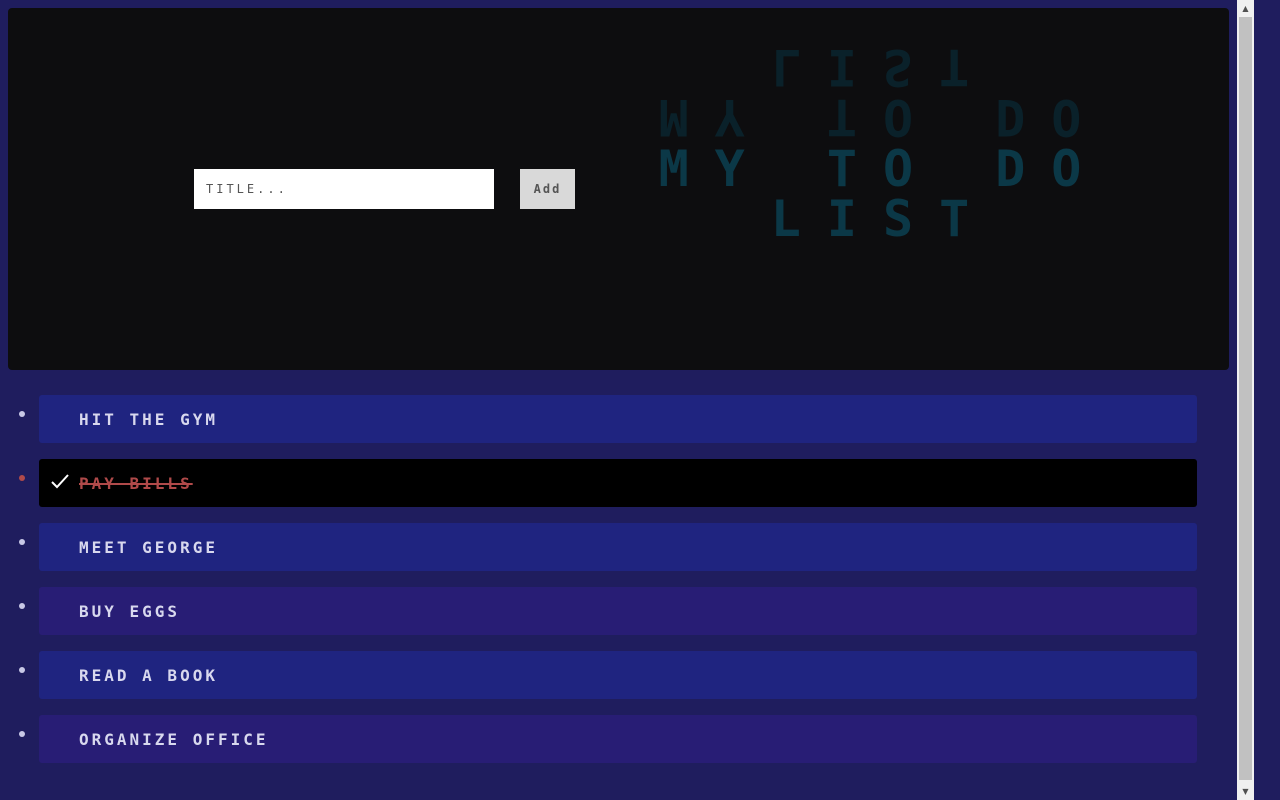 This screenshot has width=1280, height=800. What do you see at coordinates (547, 189) in the screenshot?
I see `add-button: Add` at bounding box center [547, 189].